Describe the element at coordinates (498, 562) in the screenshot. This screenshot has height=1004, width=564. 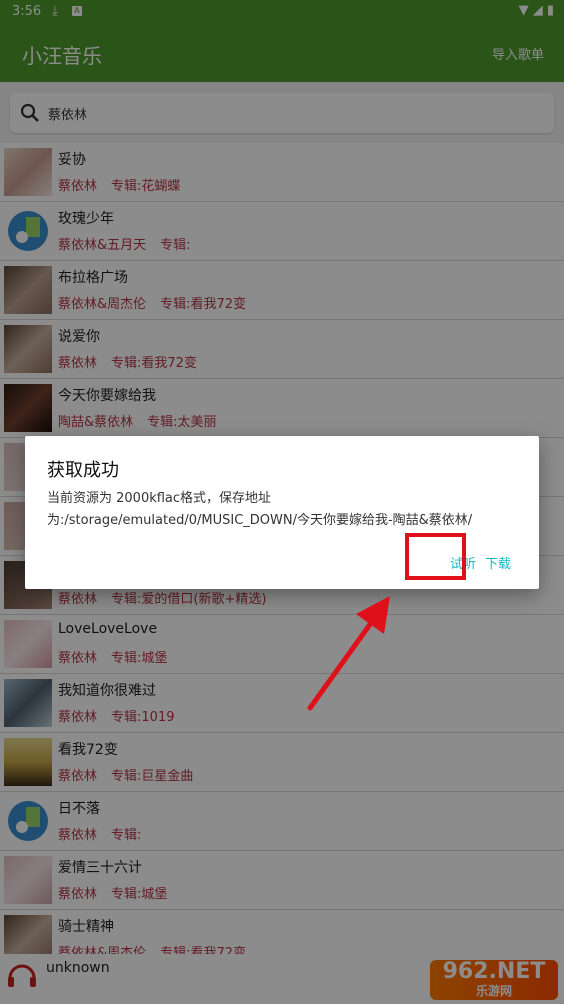
I see `download-button: 下载` at that location.